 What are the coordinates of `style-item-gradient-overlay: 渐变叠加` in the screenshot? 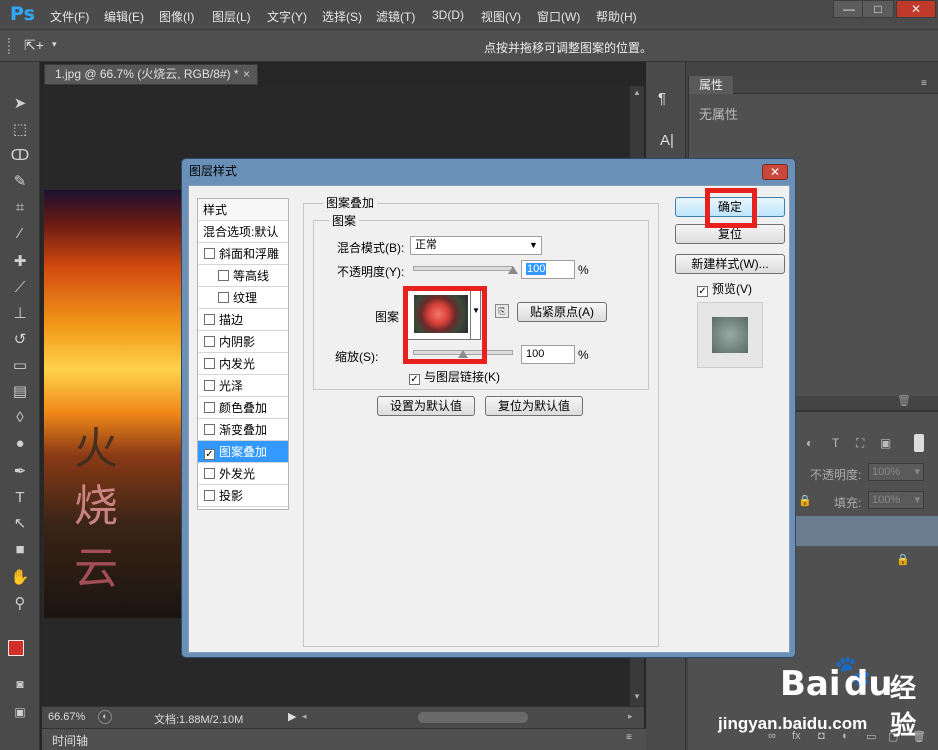 It's located at (243, 430).